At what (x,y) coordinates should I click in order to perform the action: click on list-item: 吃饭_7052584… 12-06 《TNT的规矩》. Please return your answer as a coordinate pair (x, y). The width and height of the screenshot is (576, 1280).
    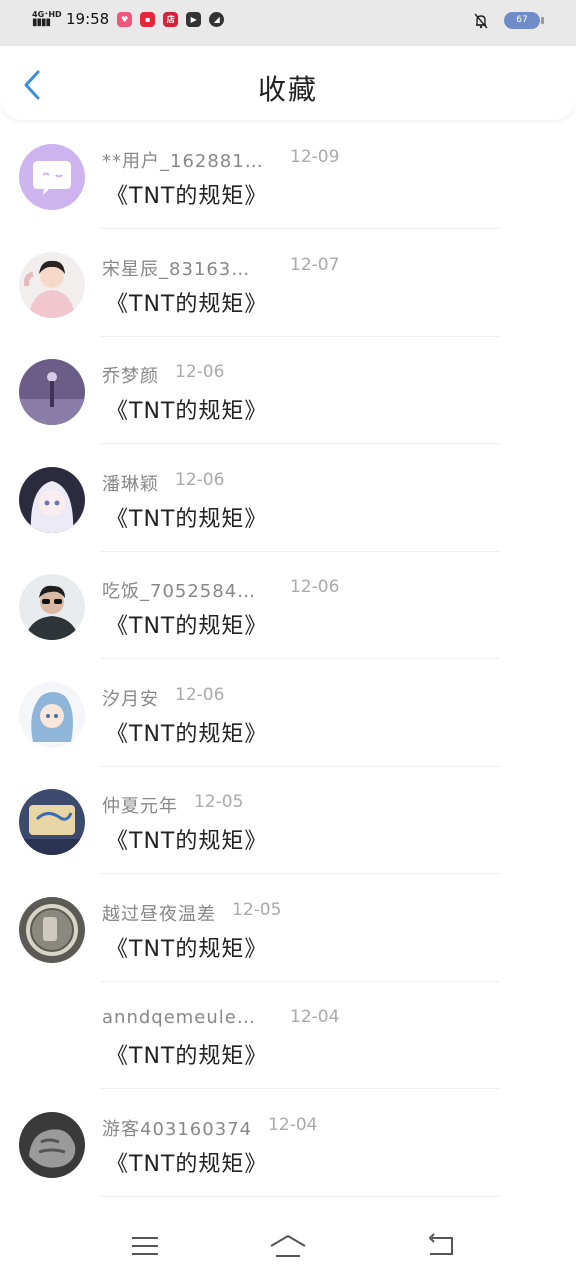
    Looking at the image, I should click on (288, 604).